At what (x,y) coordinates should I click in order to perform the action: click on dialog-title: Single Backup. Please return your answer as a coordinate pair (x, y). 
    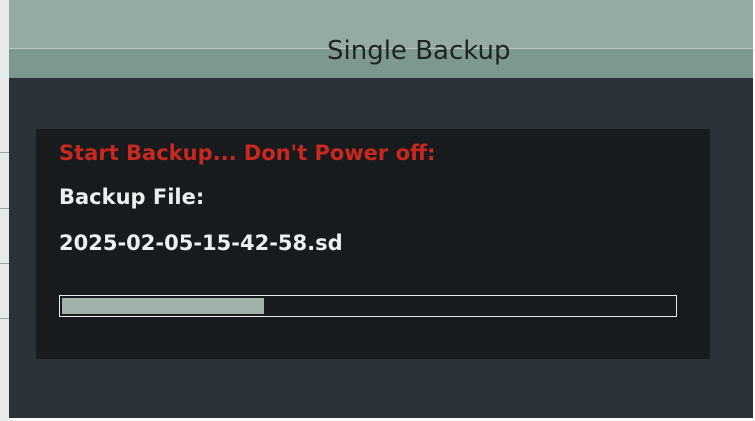
    Looking at the image, I should click on (419, 51).